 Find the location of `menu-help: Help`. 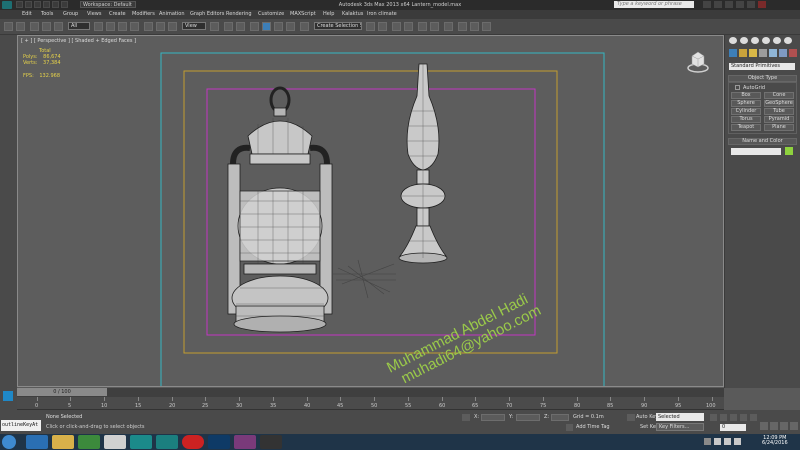

menu-help: Help is located at coordinates (328, 14).